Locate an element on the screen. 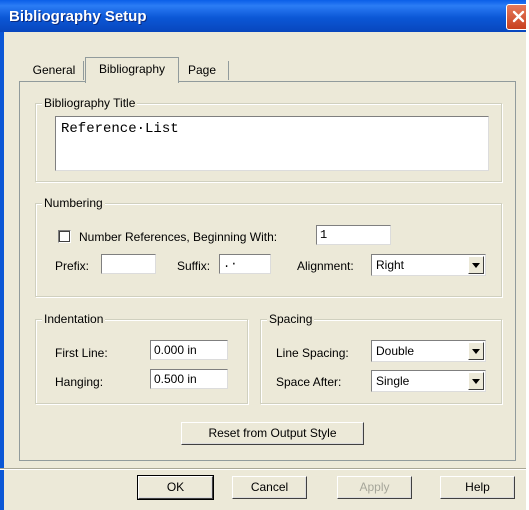 The height and width of the screenshot is (510, 529). window-title: Bibliography Setup is located at coordinates (78, 16).